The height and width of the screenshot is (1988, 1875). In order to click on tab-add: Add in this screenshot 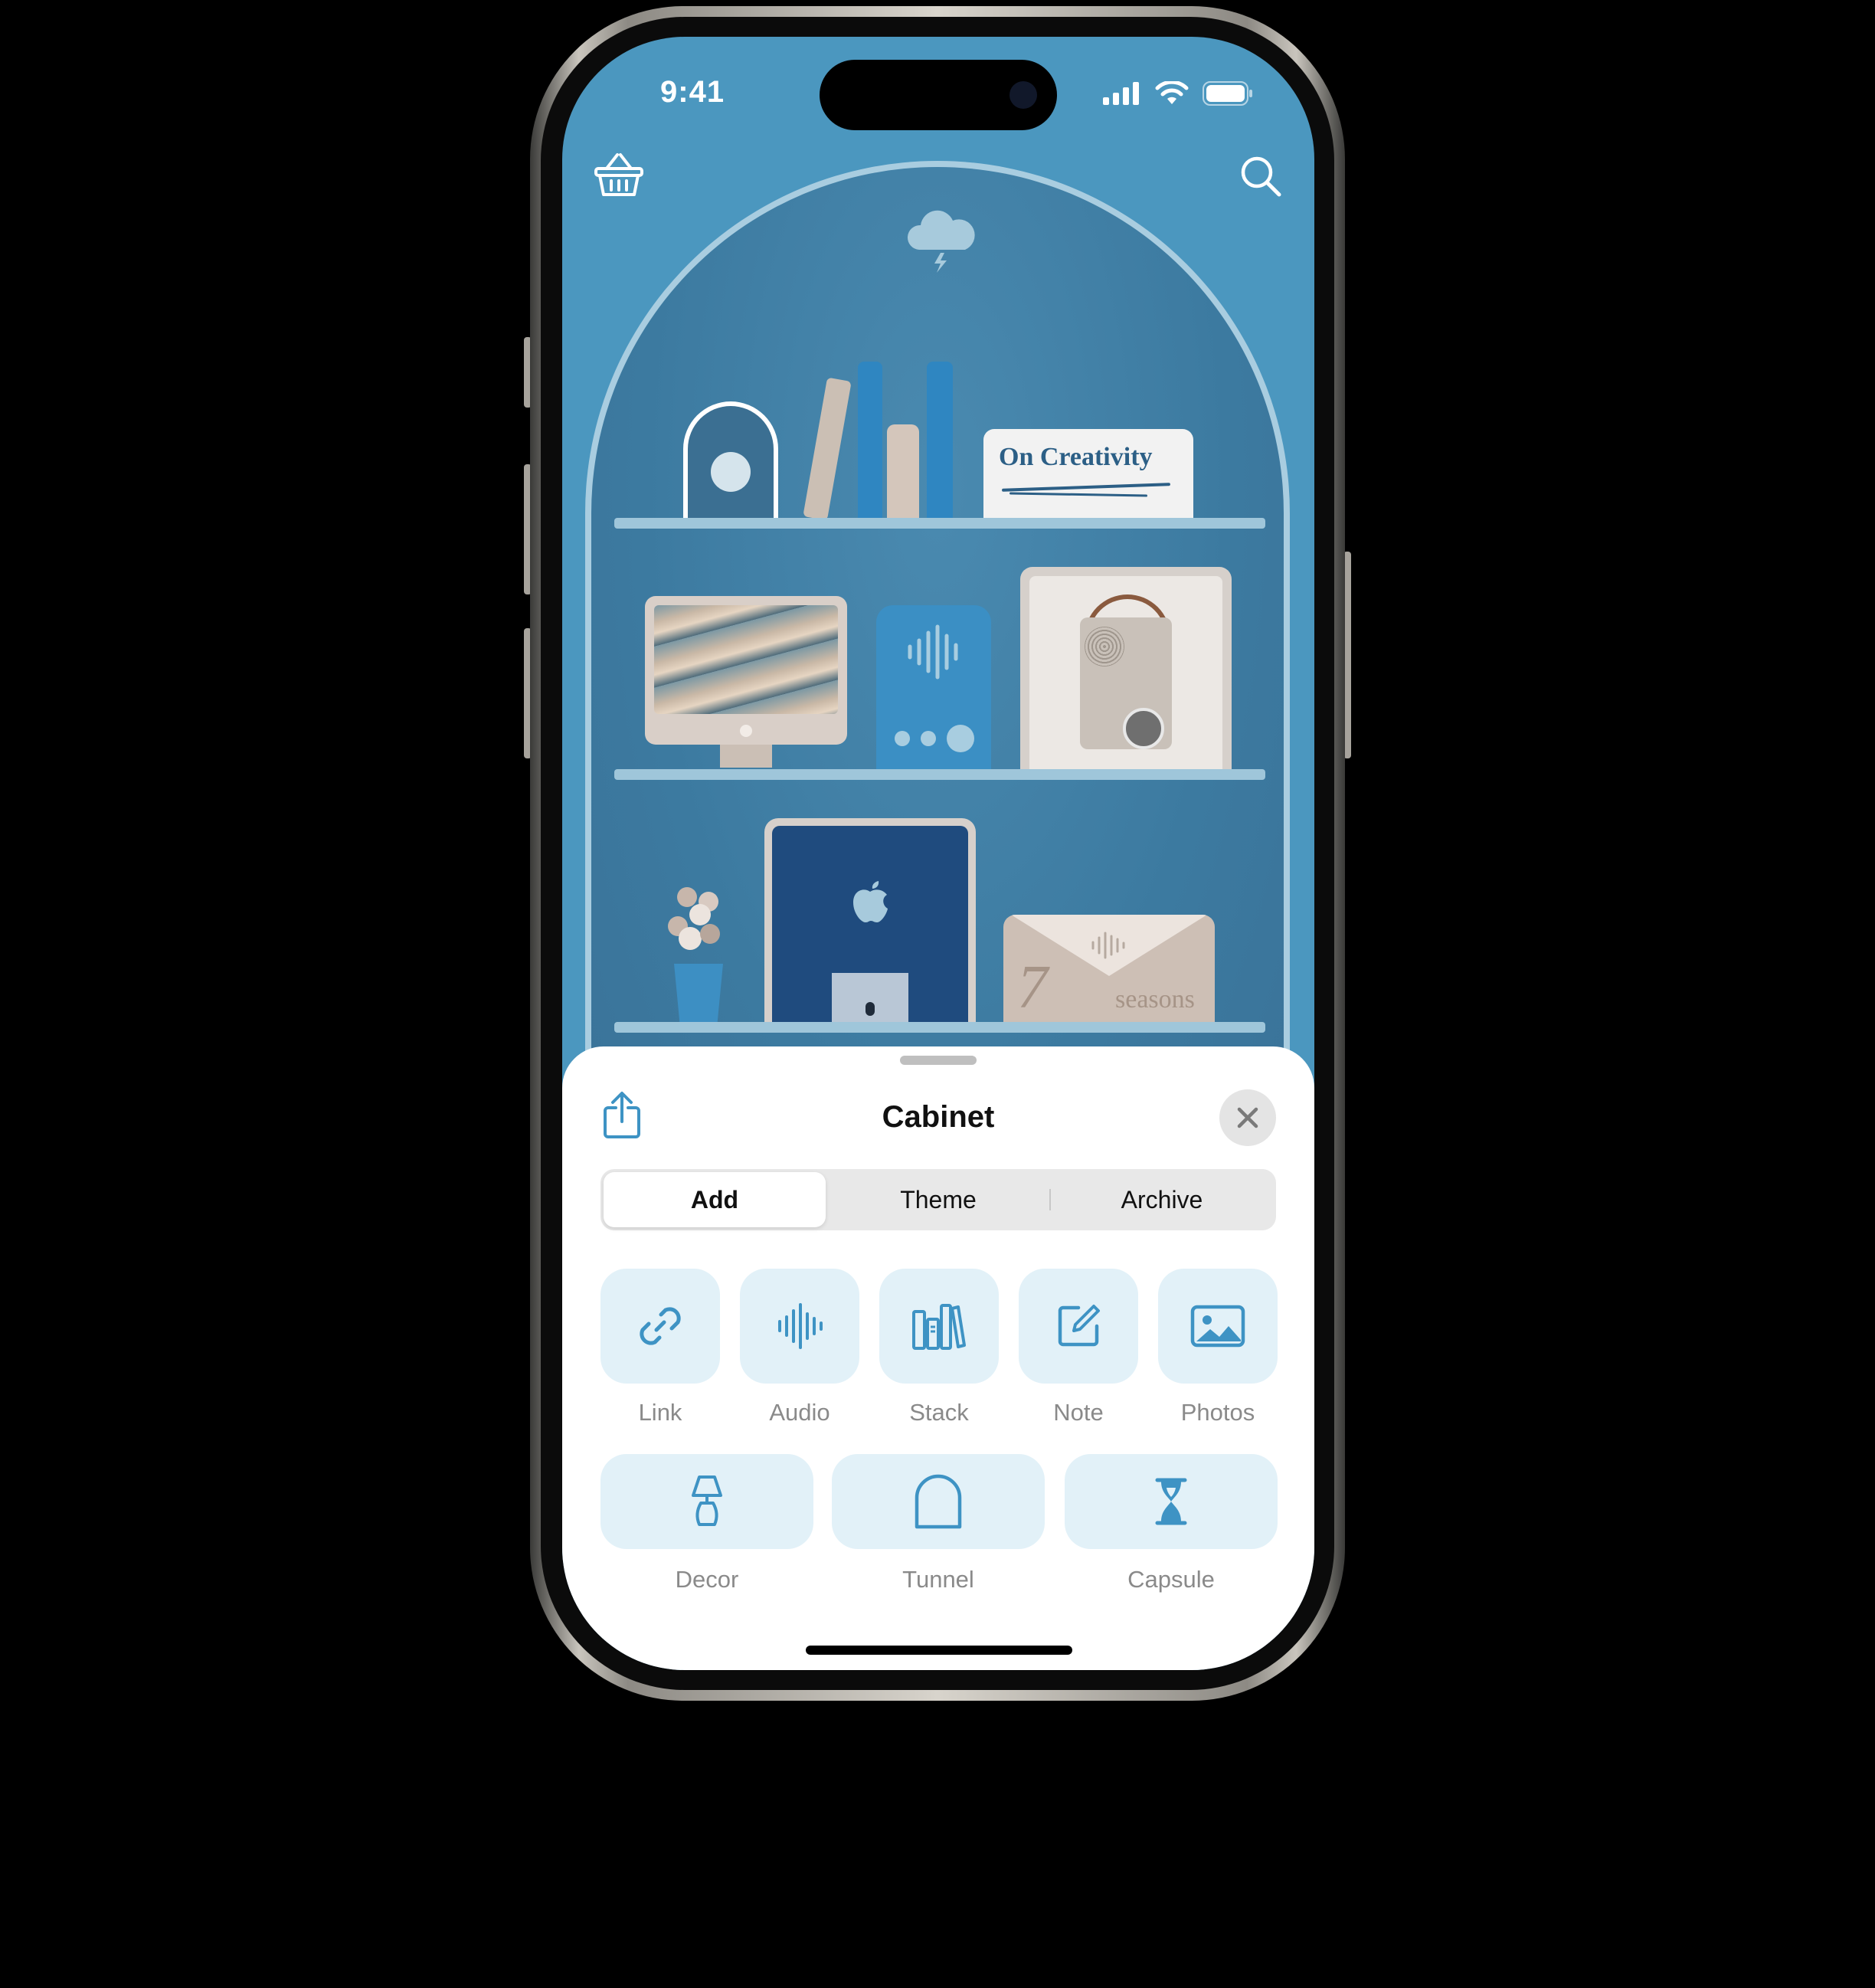, I will do `click(715, 1199)`.